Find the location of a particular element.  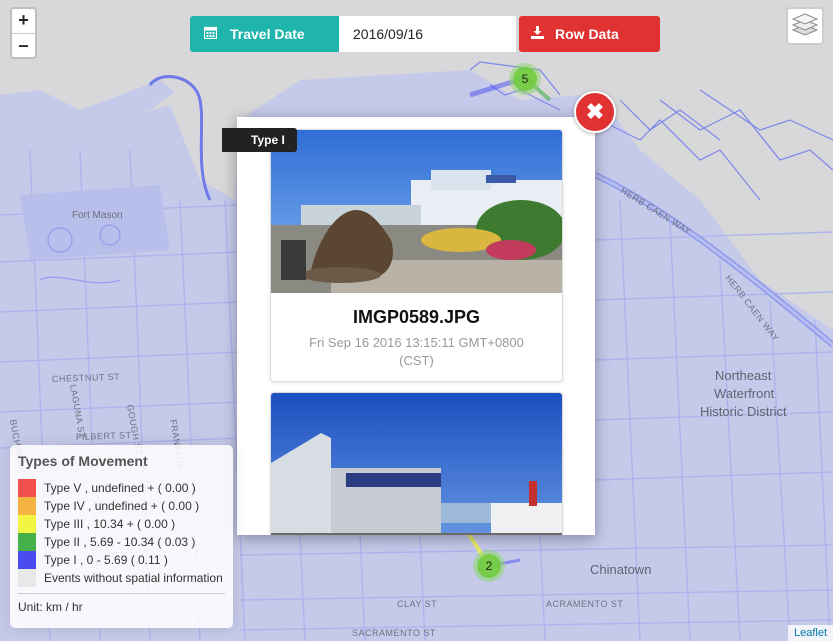

photo-card is located at coordinates (416, 463).